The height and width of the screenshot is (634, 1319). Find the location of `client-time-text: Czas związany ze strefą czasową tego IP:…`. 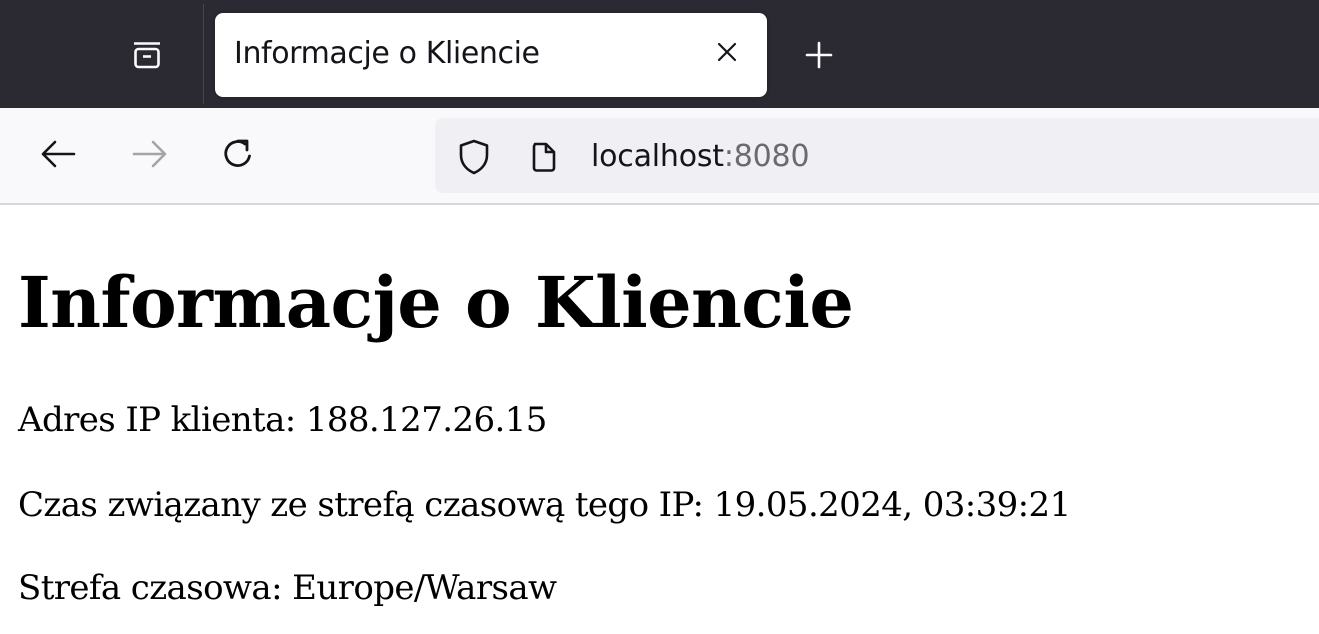

client-time-text: Czas związany ze strefą czasową tego IP:… is located at coordinates (544, 505).